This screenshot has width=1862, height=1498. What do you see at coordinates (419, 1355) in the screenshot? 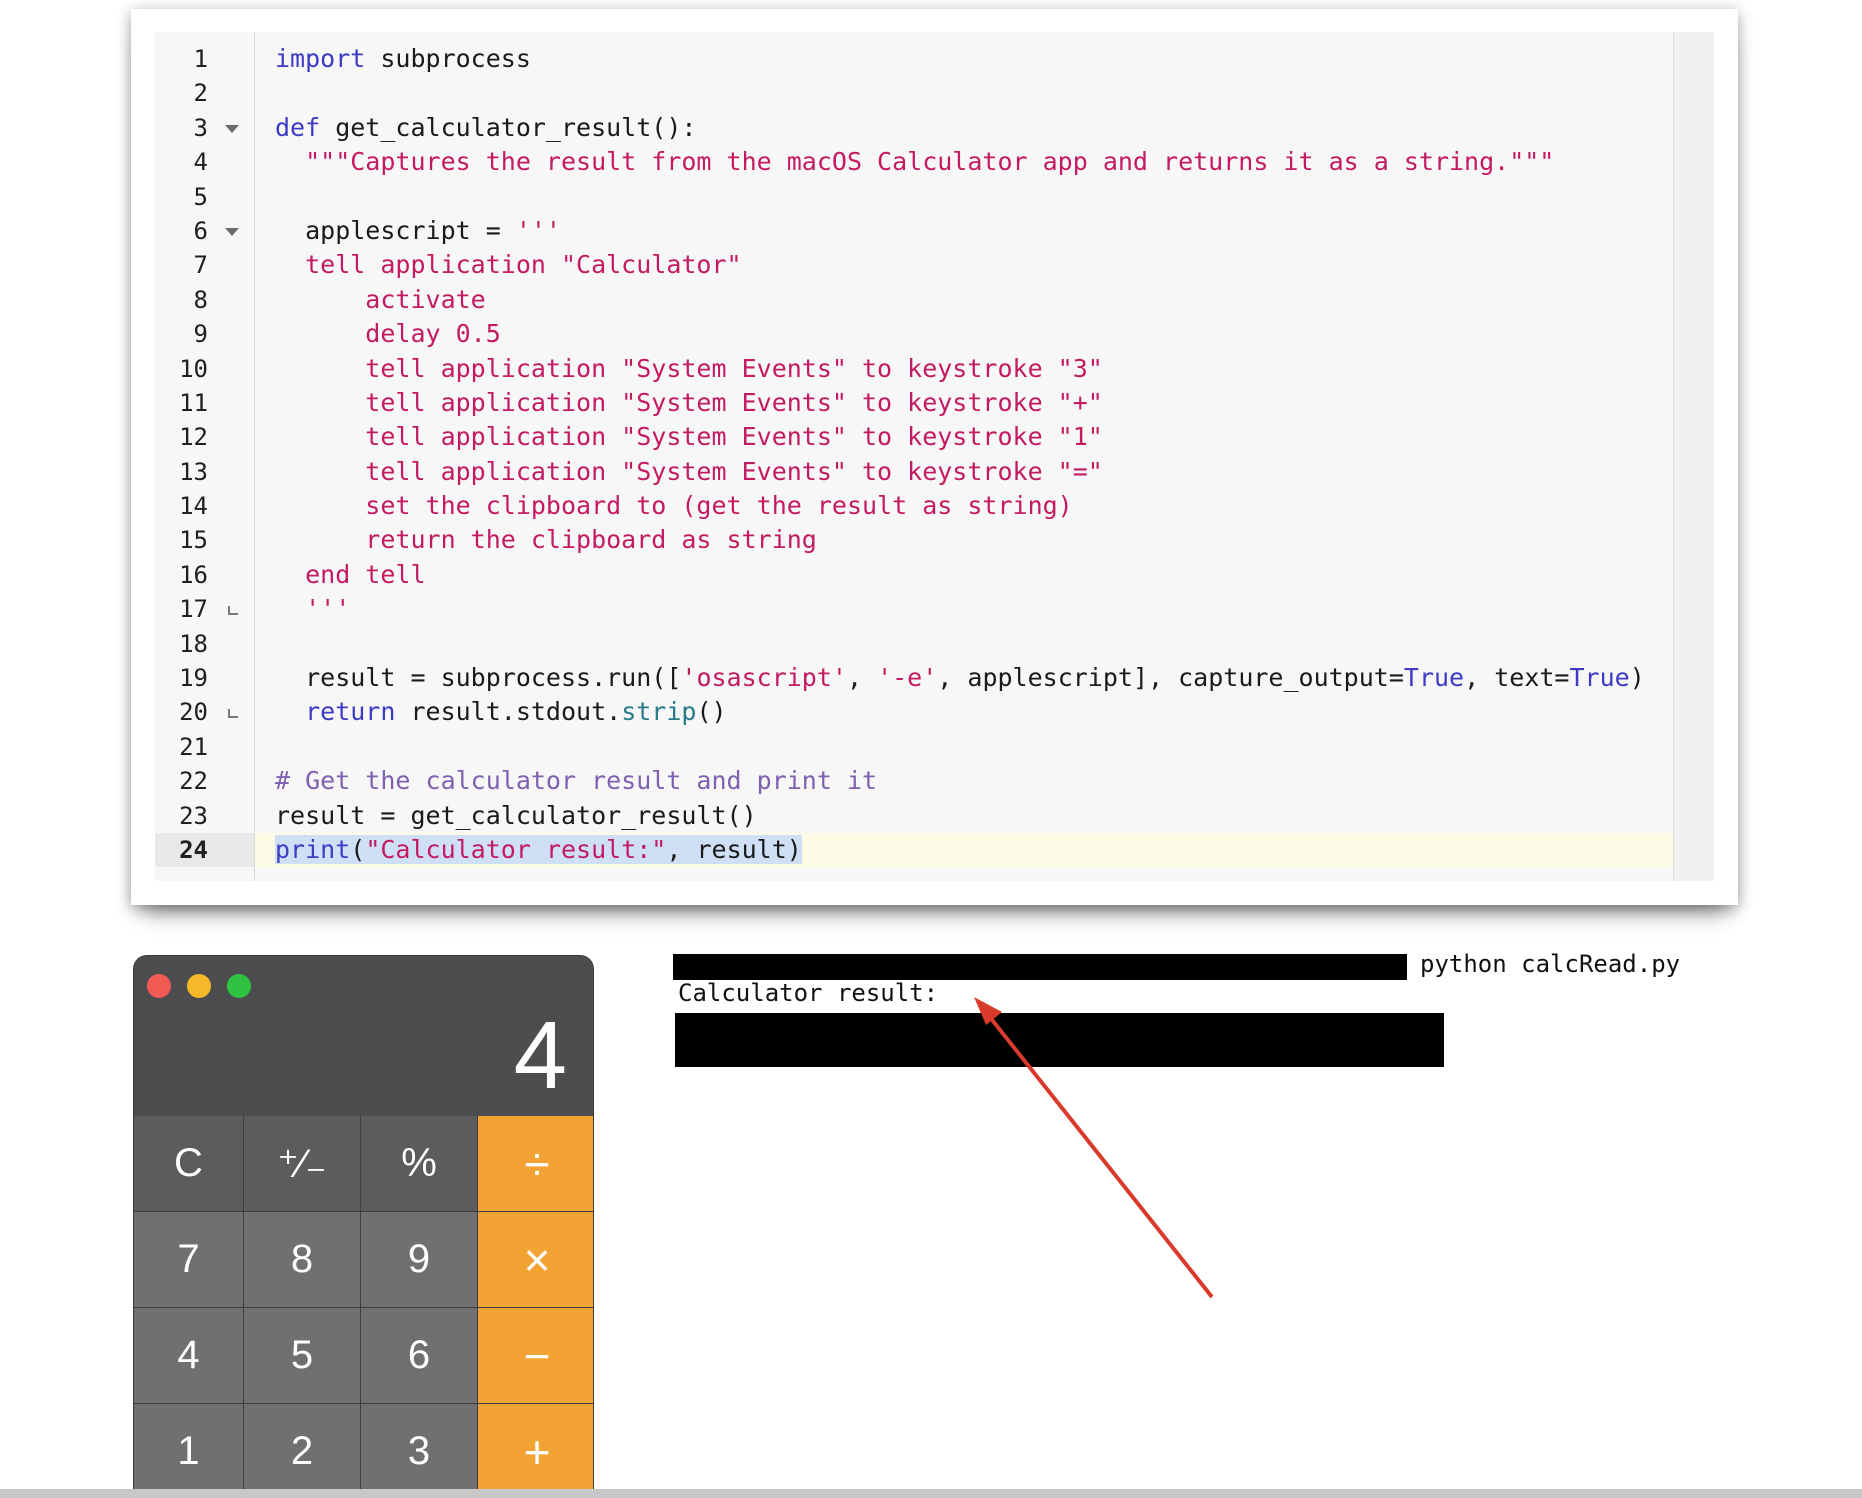
I see `digit-6-button: 6` at bounding box center [419, 1355].